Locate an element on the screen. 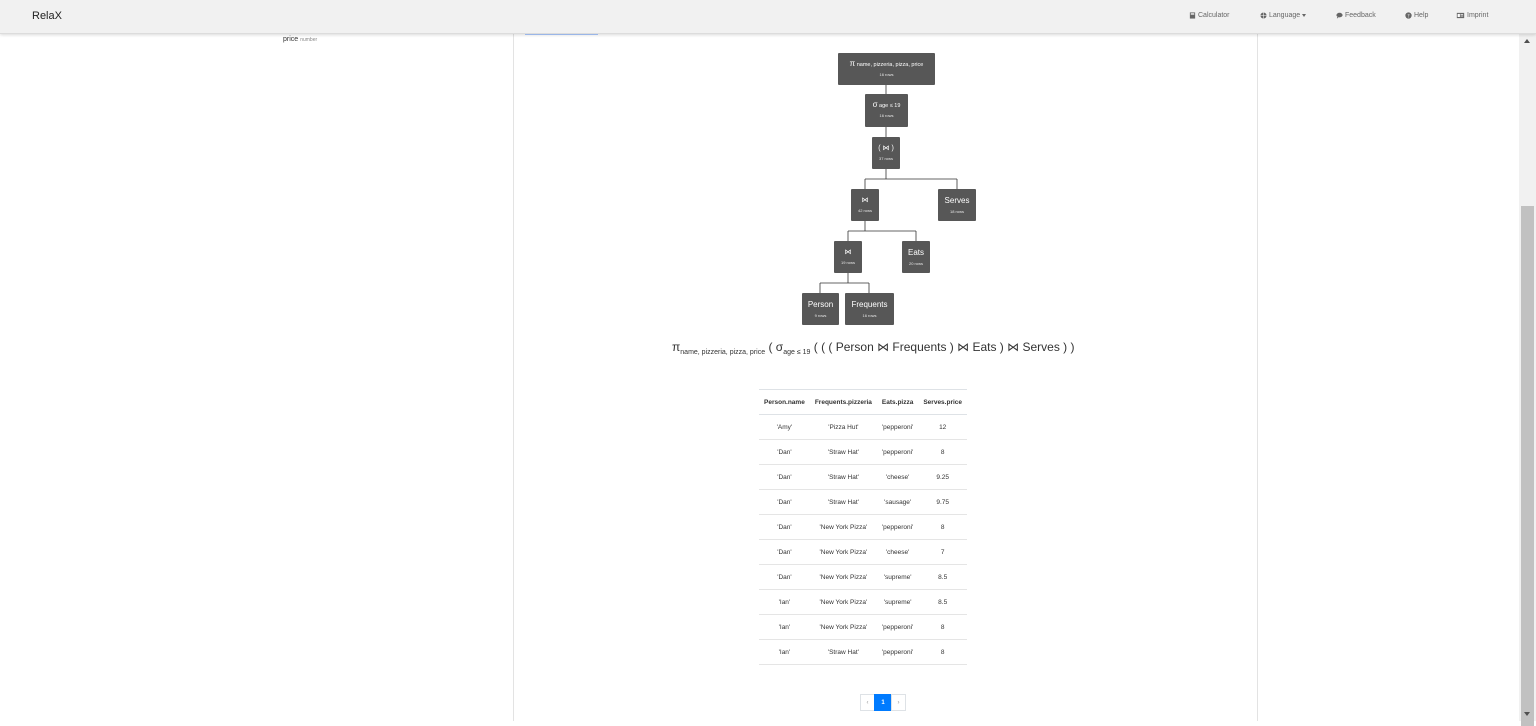  selection-rows: 16 rows is located at coordinates (886, 115).